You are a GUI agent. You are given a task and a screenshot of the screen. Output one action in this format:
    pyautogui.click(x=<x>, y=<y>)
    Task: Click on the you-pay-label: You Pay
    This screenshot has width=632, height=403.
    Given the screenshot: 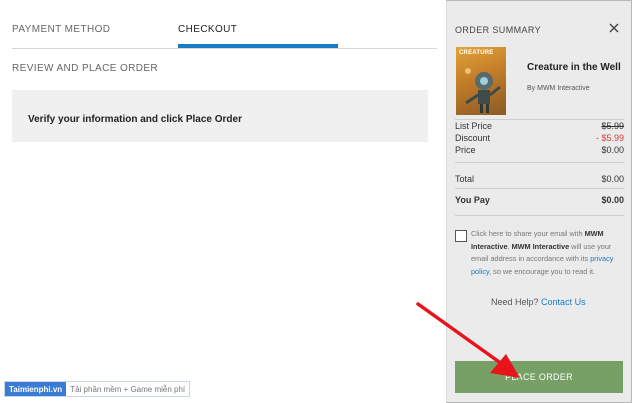 What is the action you would take?
    pyautogui.click(x=472, y=200)
    